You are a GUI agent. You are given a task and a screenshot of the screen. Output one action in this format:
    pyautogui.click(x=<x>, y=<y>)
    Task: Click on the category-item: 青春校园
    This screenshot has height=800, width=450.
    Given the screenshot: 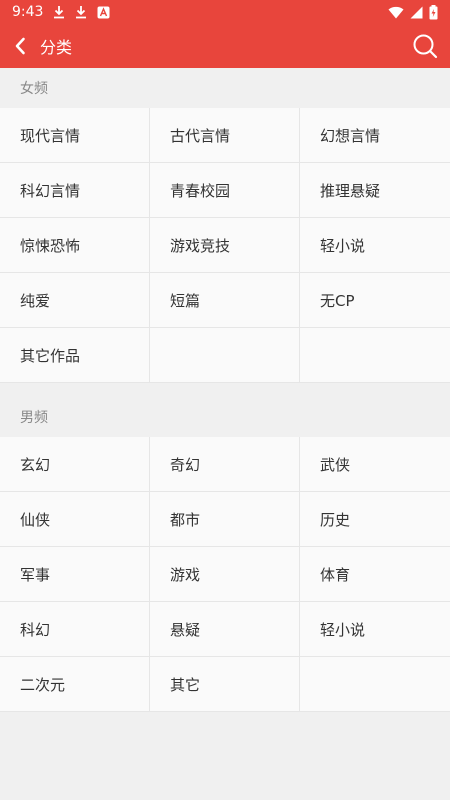 What is the action you would take?
    pyautogui.click(x=225, y=190)
    